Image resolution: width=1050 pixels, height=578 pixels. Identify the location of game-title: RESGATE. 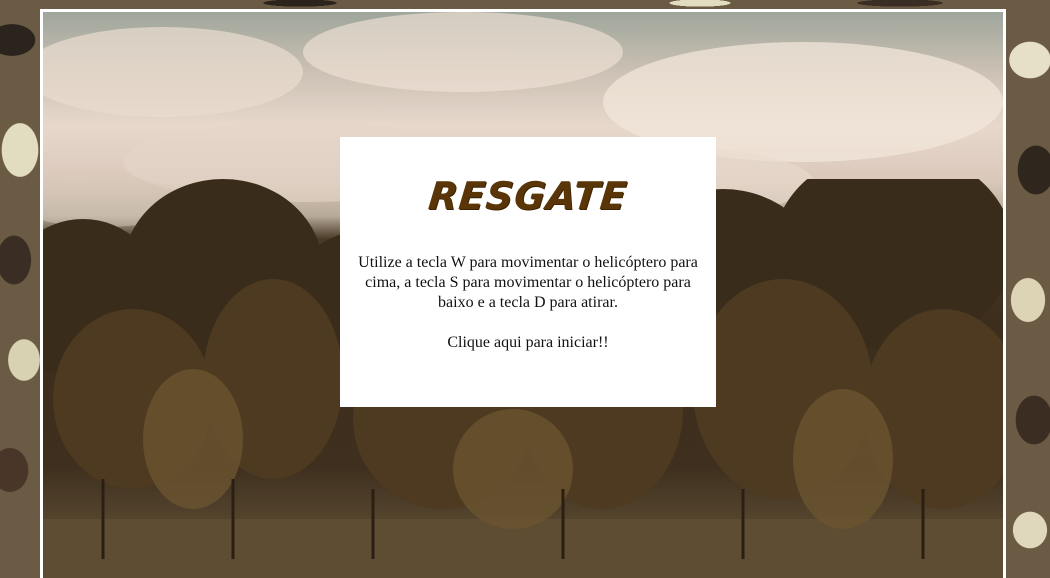
(528, 196).